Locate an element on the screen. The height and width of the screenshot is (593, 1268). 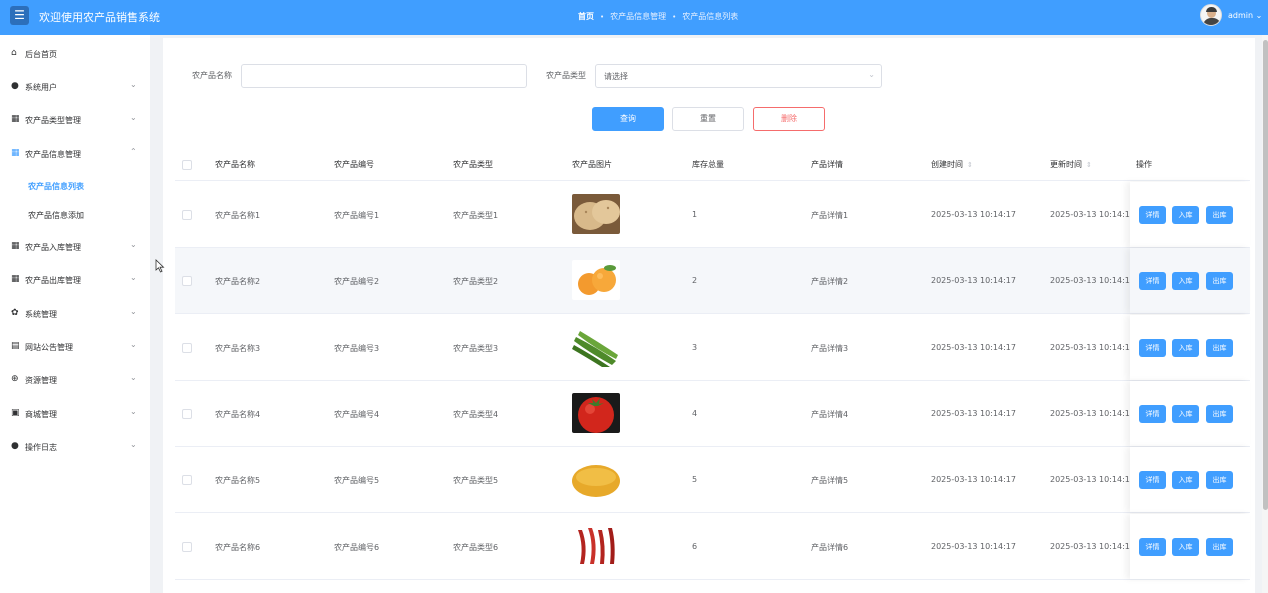
sidebar-item-mall: ▣ 商城管理 ⌄ is located at coordinates (75, 414).